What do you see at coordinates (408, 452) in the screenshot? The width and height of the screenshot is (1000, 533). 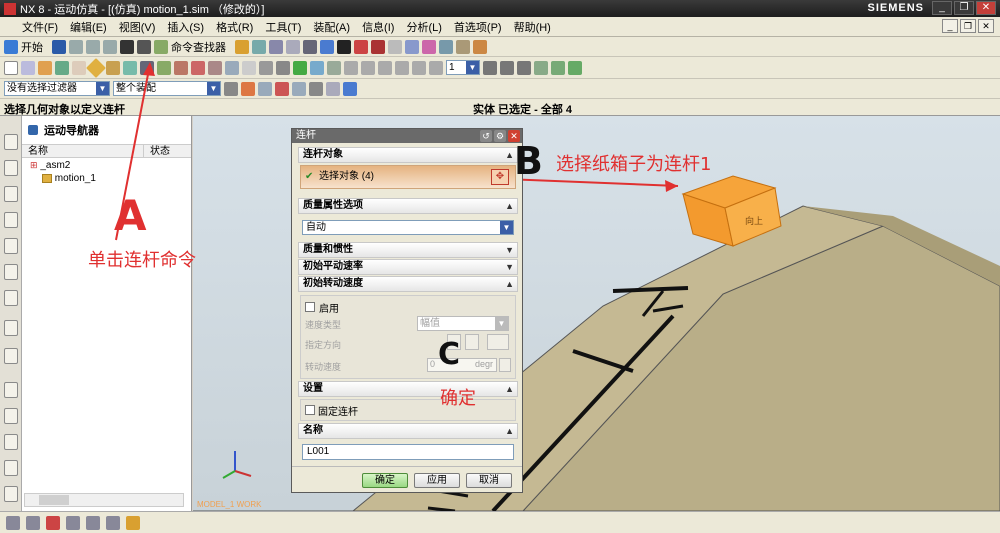 I see `link-name-input: L001` at bounding box center [408, 452].